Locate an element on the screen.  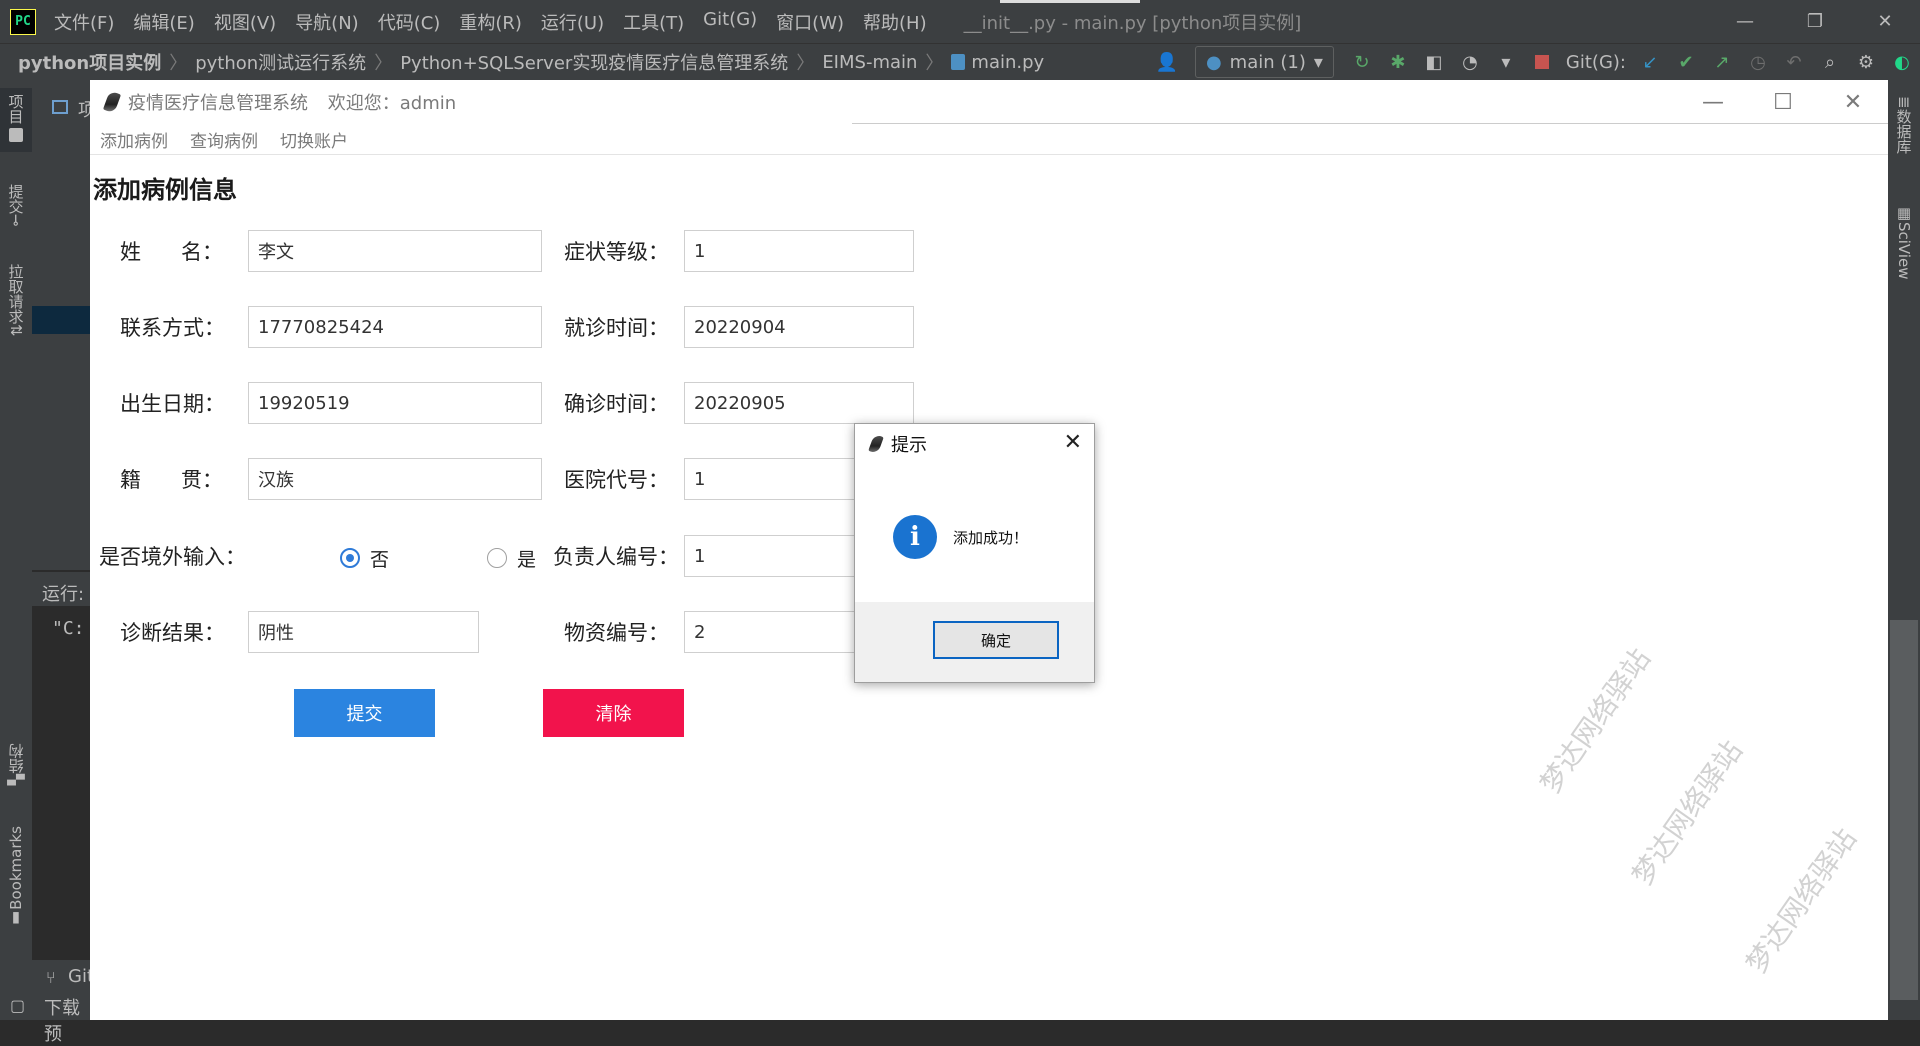
run-config-select: ● main (1) ▾ is located at coordinates (1264, 62).